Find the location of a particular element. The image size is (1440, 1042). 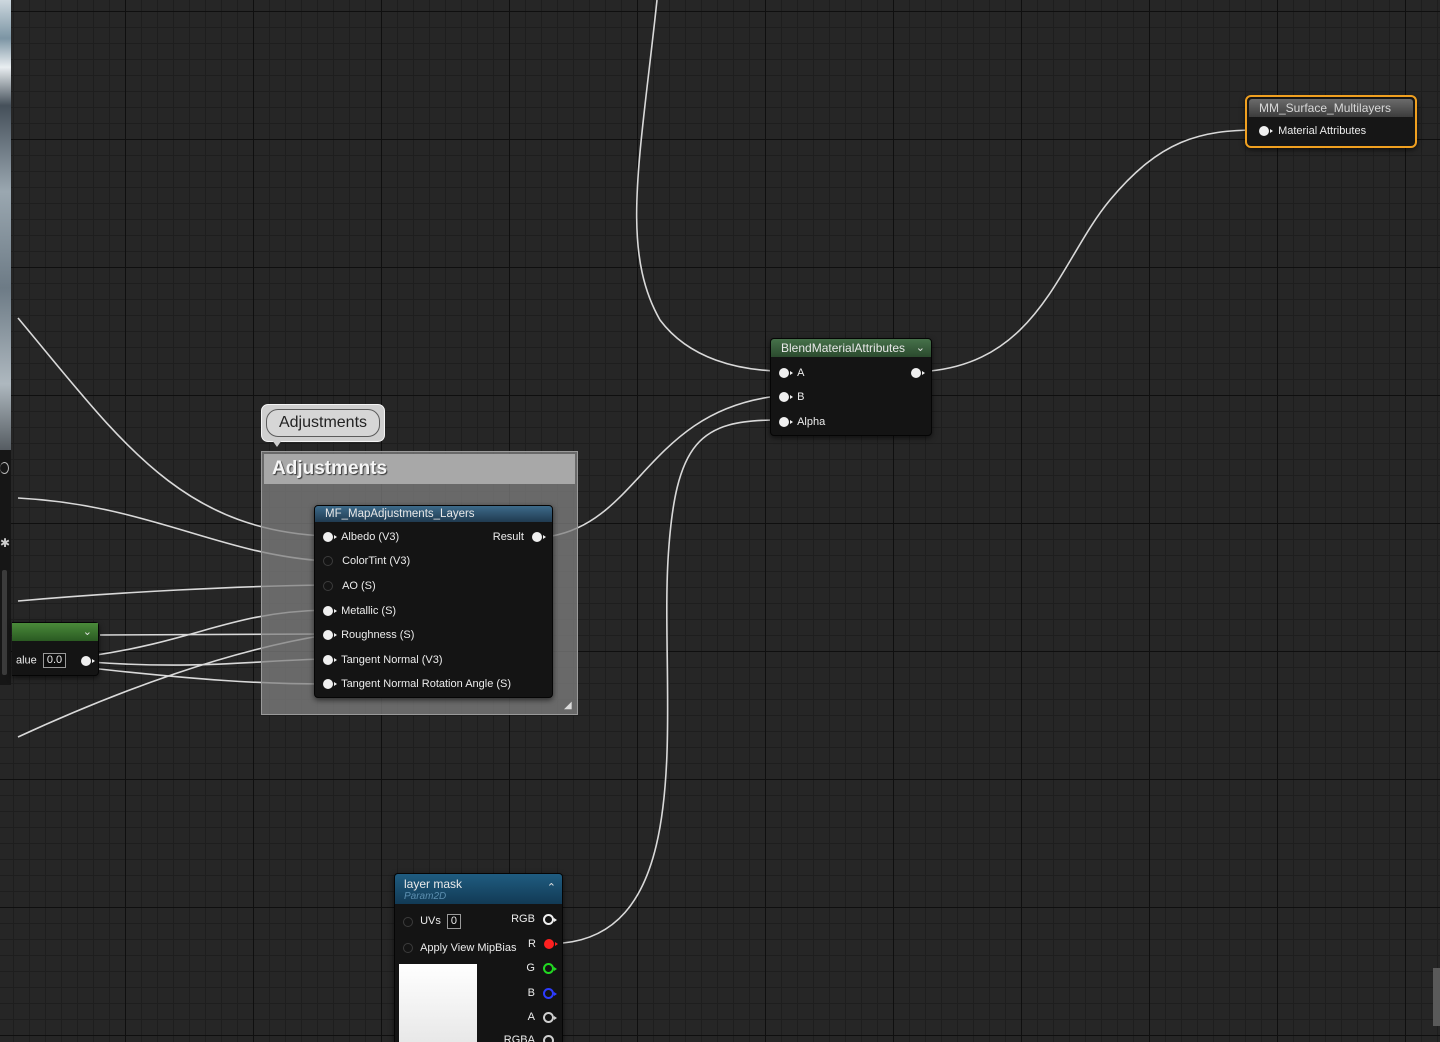

left-partial-node-header: ⌄ is located at coordinates (55, 632).